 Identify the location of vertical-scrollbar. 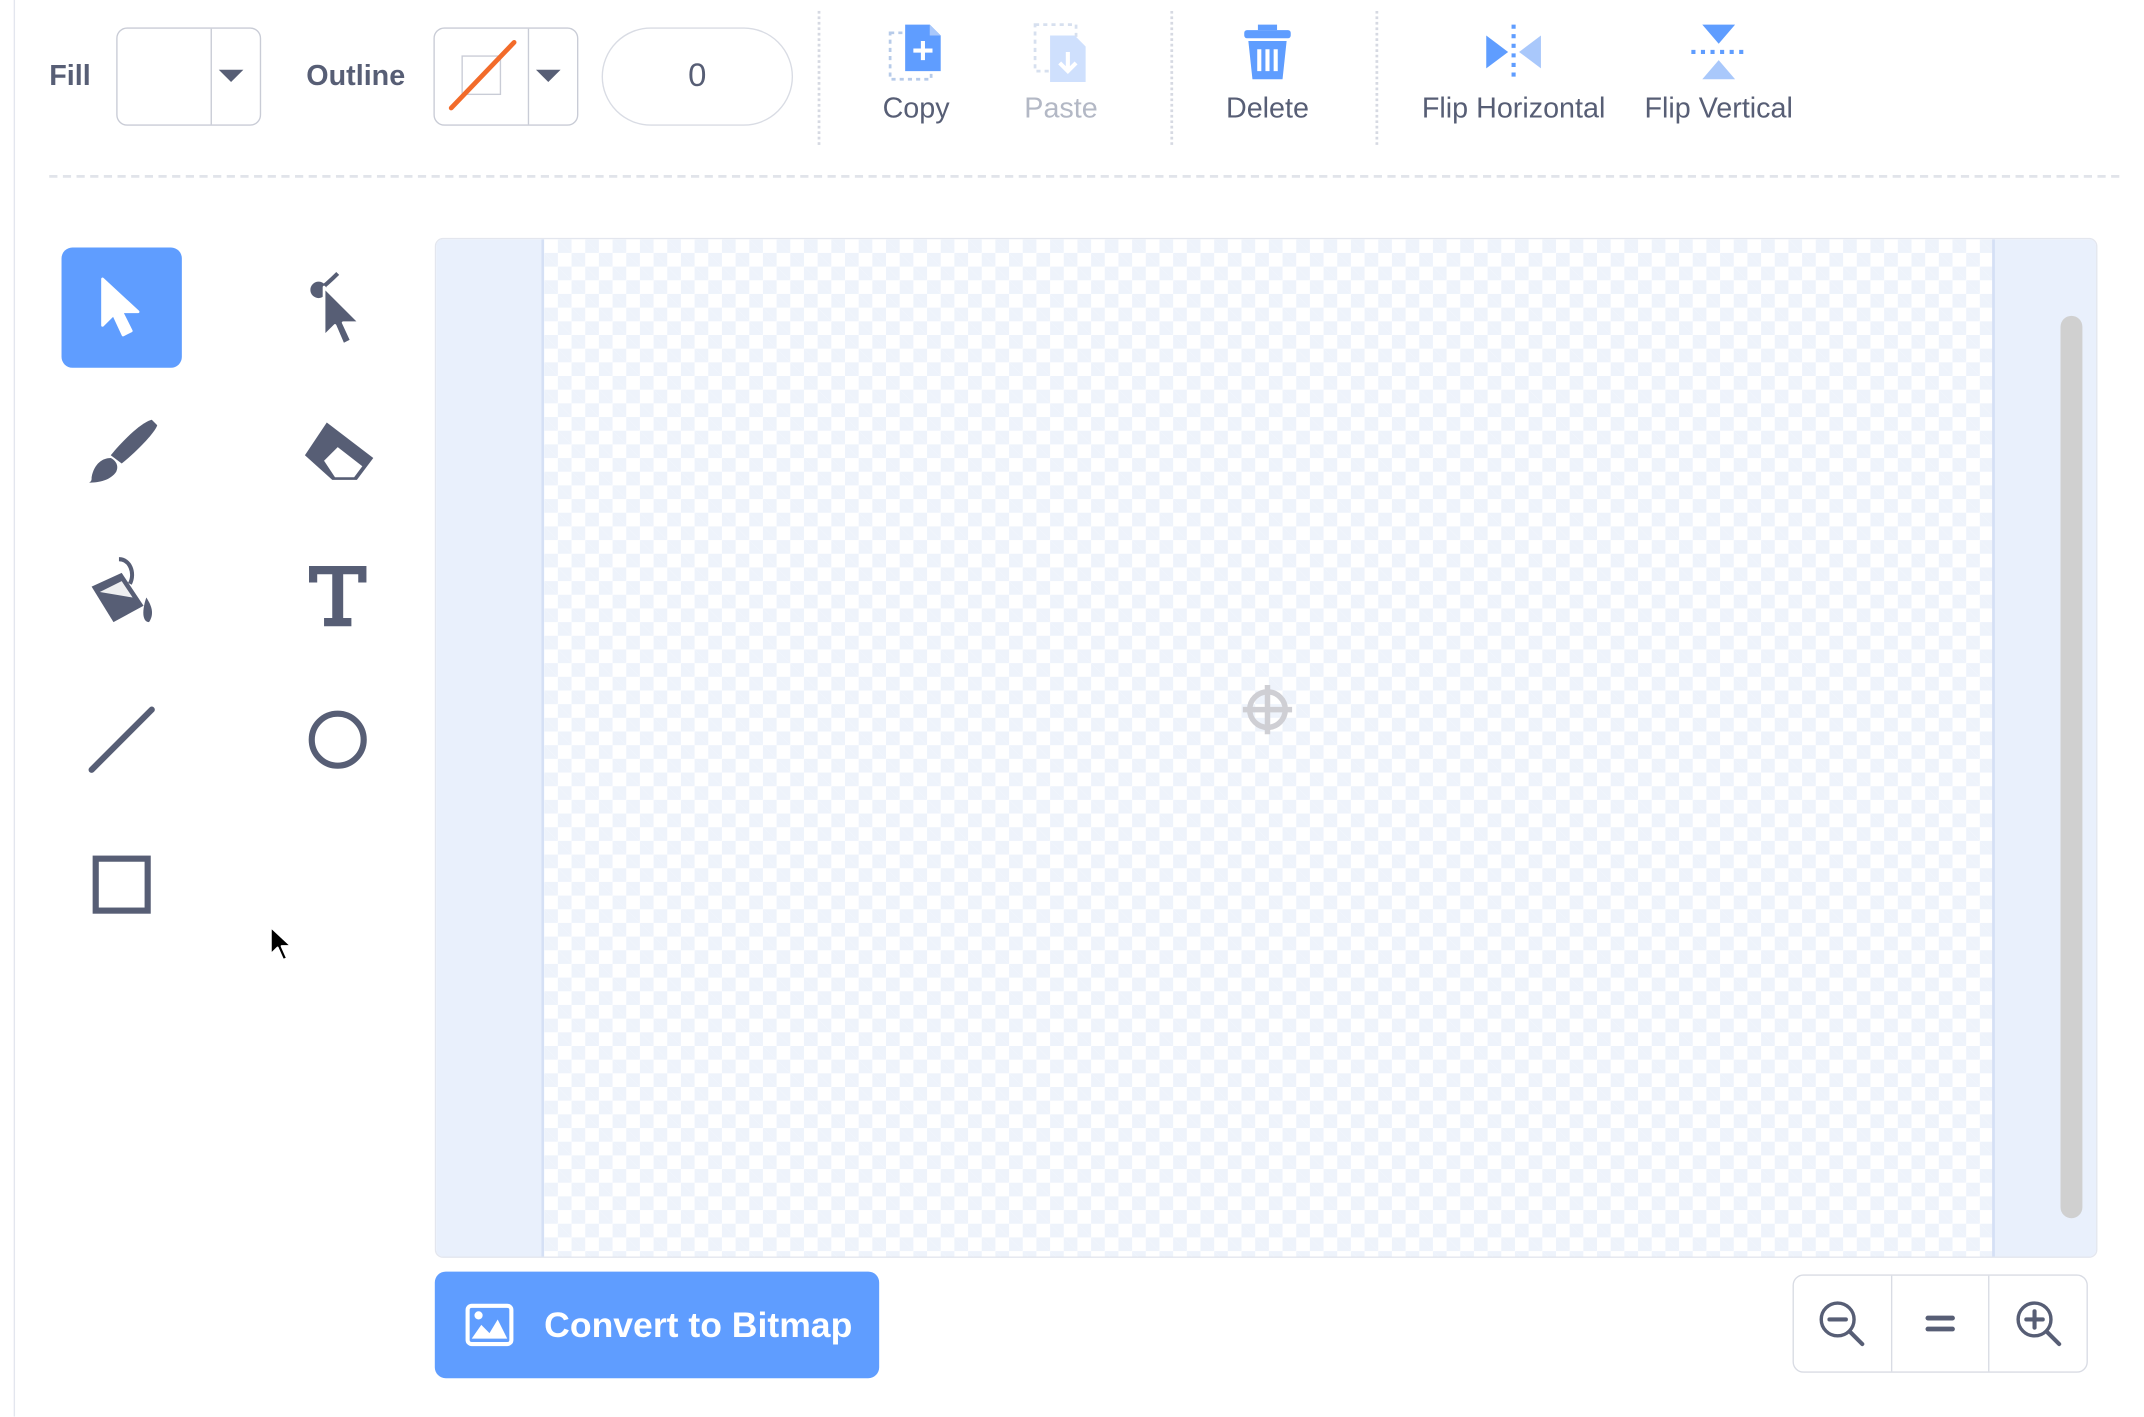
(2071, 767).